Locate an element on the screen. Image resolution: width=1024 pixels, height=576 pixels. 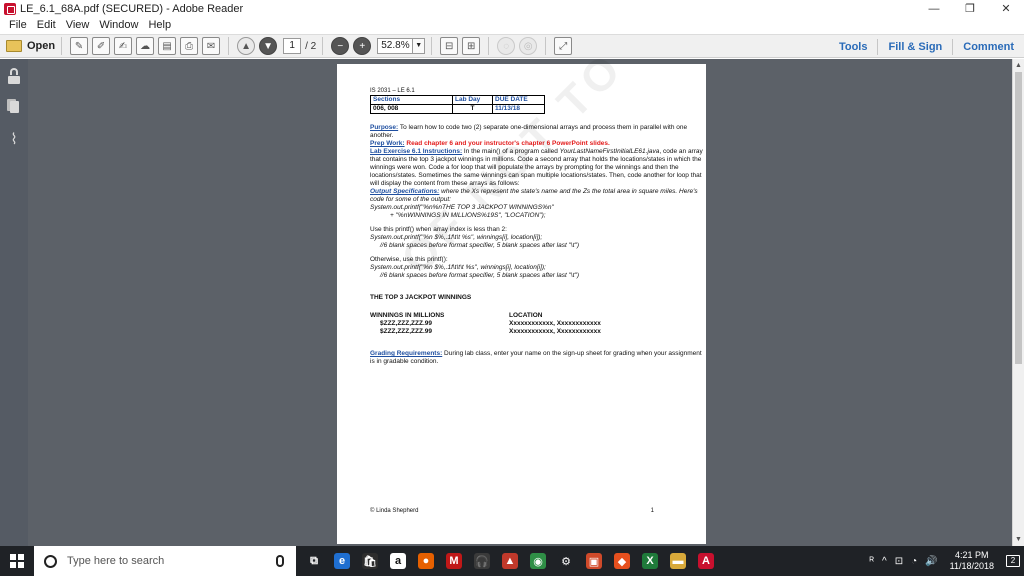
comment-bubble-icon: ◌ is located at coordinates (506, 46).